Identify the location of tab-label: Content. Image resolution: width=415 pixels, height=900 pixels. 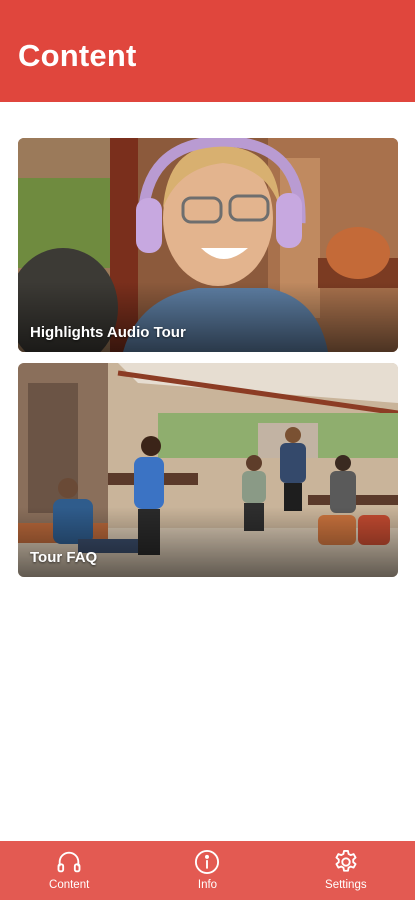
(69, 885).